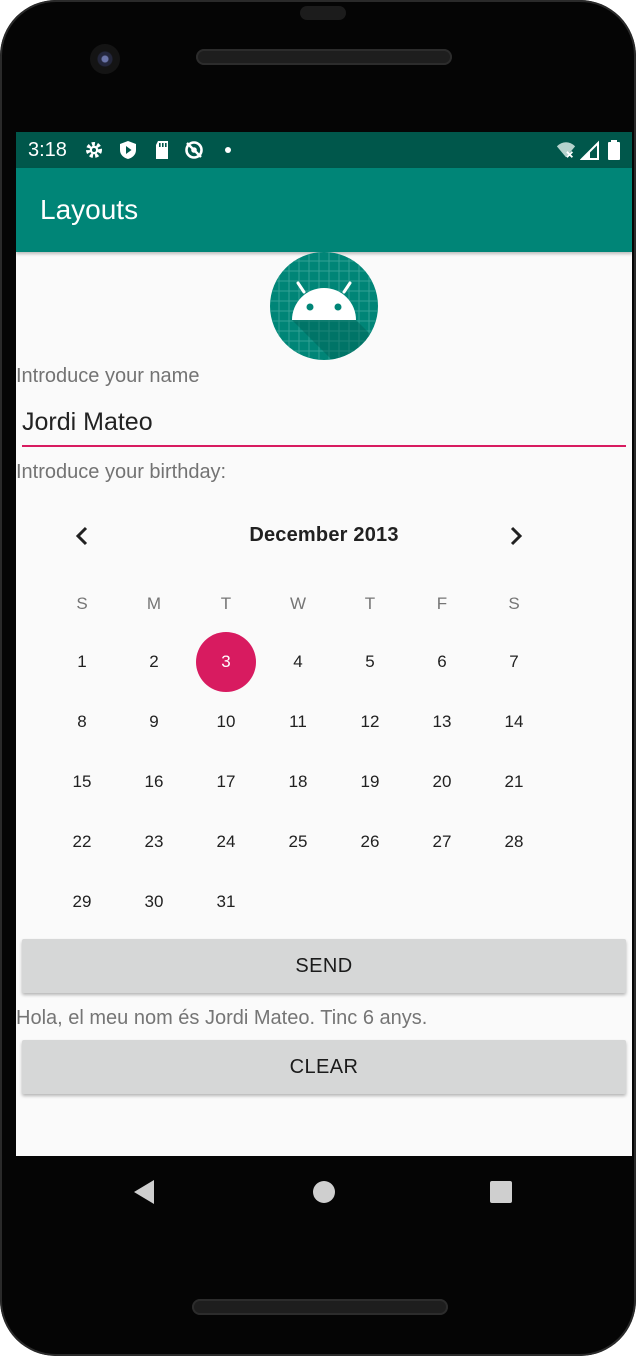  What do you see at coordinates (324, 150) in the screenshot?
I see `status-bar: 3:18` at bounding box center [324, 150].